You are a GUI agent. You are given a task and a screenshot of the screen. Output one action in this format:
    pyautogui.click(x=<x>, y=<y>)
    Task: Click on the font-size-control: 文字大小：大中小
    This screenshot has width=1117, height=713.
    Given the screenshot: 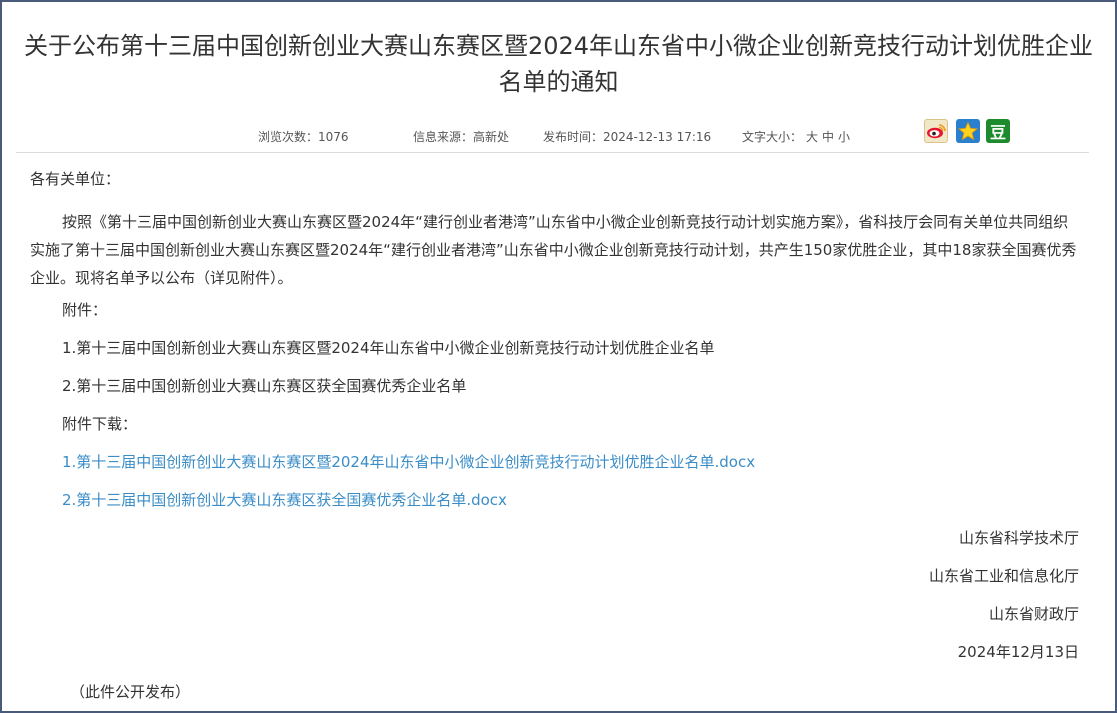 What is the action you would take?
    pyautogui.click(x=796, y=136)
    